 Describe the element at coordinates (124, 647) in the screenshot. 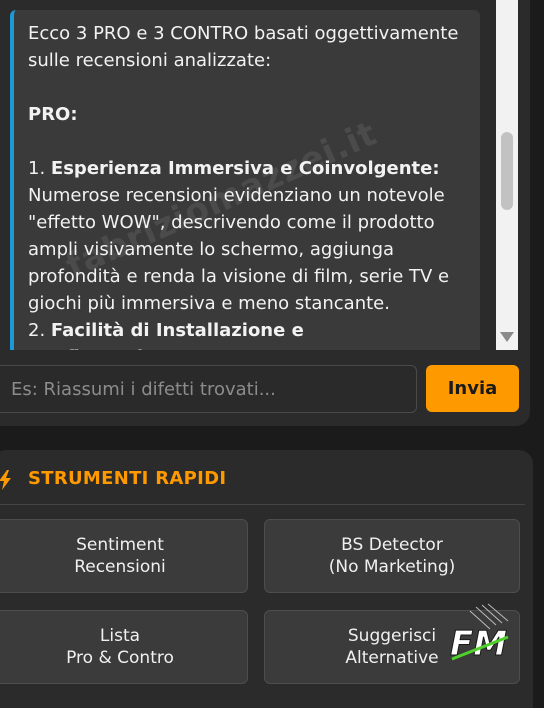

I see `pro-contro-list-button: Lista Pro & Contro` at that location.